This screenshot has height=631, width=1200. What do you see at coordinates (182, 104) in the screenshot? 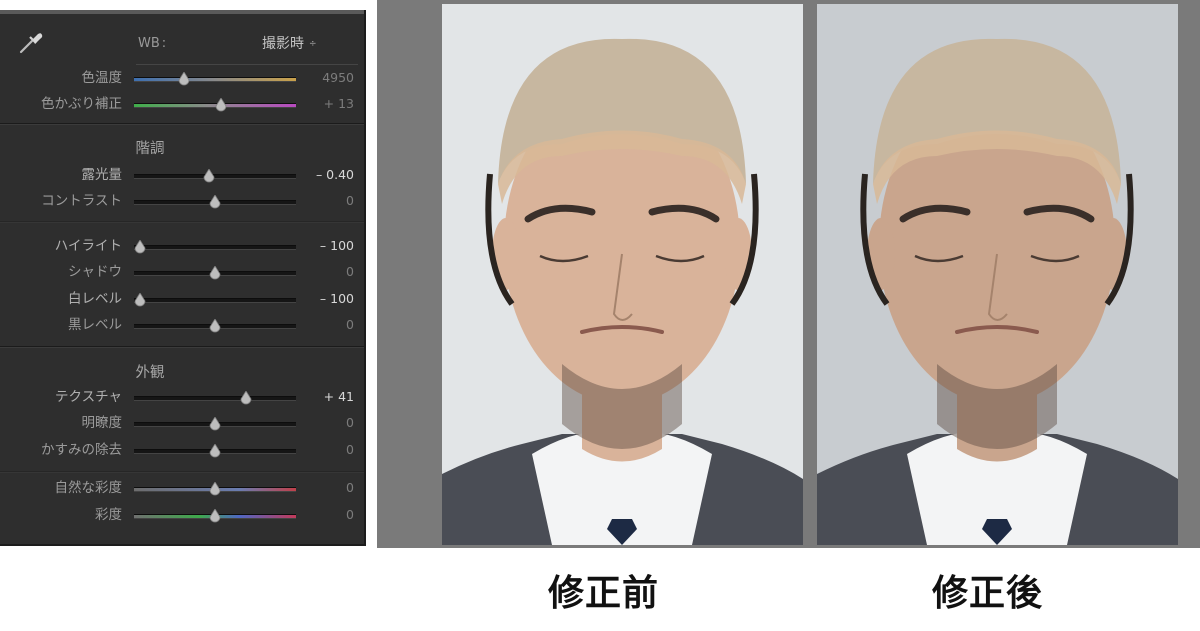
I see `slider-row-tint: 色かぶり補正 + 13` at bounding box center [182, 104].